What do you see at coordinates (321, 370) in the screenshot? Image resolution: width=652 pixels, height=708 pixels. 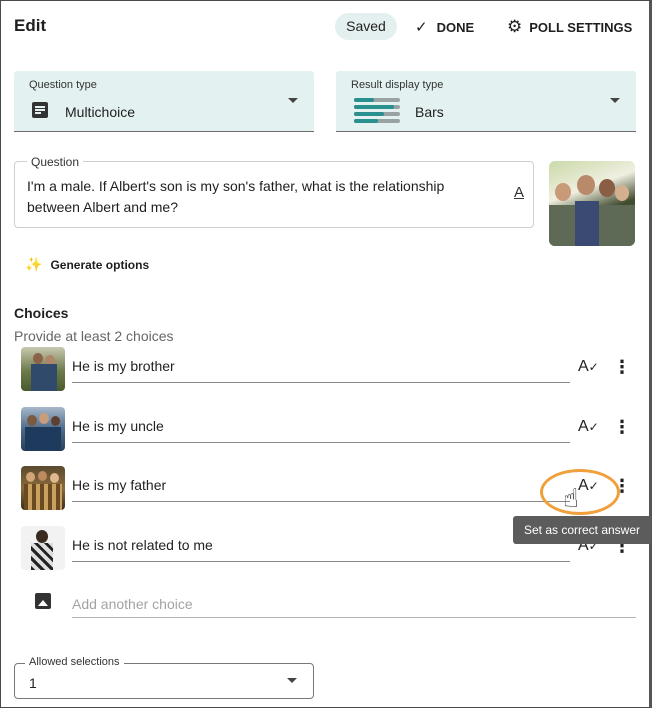 I see `choice-input: He is my brother` at bounding box center [321, 370].